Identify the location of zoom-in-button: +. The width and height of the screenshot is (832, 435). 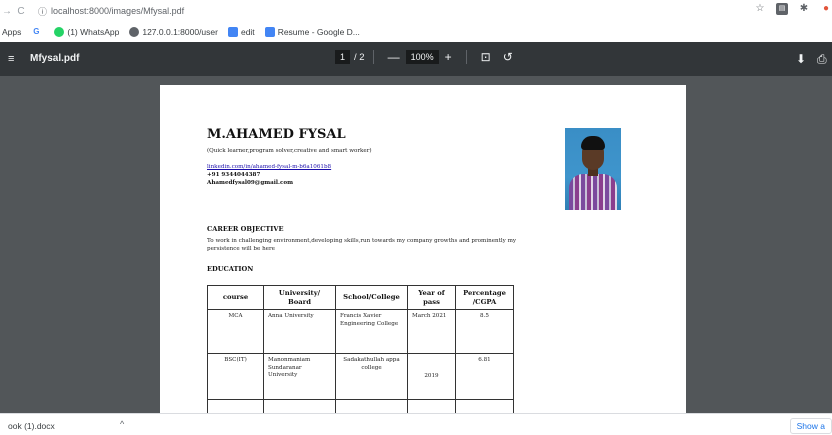
(448, 57).